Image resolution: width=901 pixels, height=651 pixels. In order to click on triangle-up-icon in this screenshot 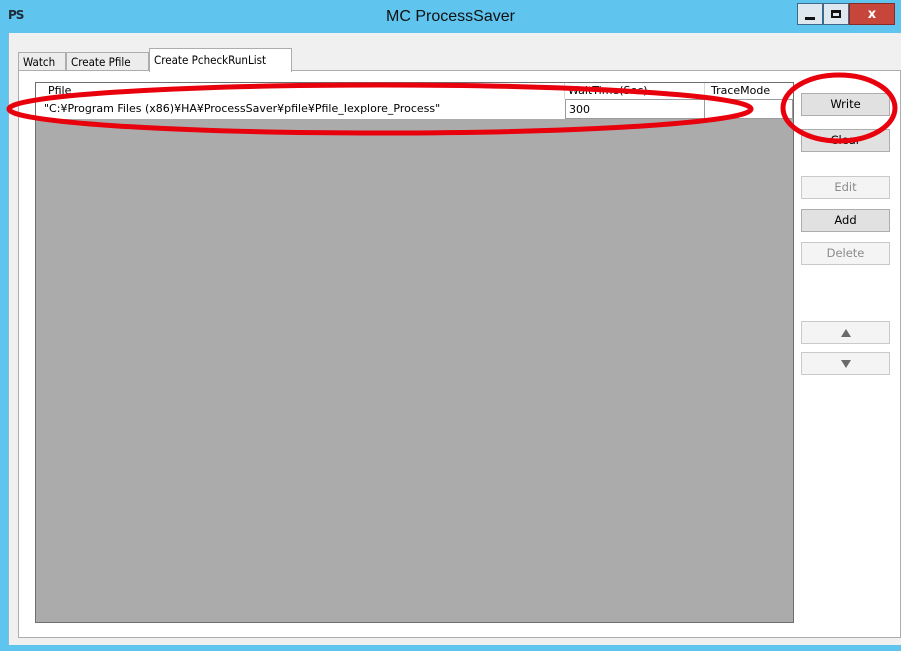, I will do `click(845, 333)`.